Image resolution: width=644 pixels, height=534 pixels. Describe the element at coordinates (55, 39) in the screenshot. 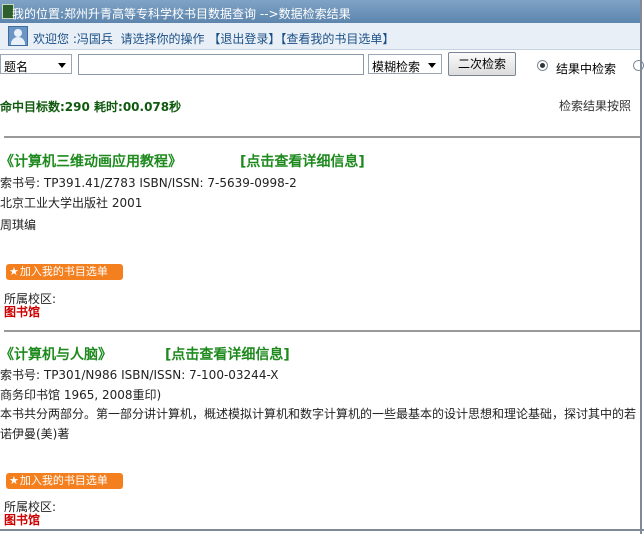

I see `welcome-prefix: 欢迎您 :` at that location.